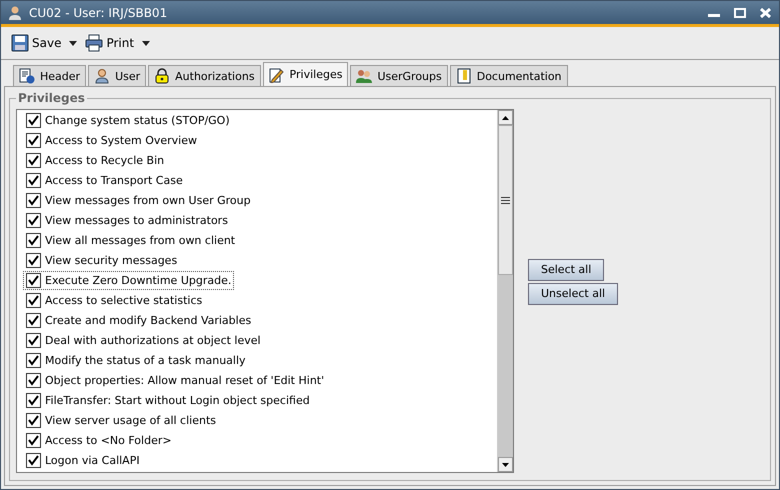 This screenshot has height=490, width=780. What do you see at coordinates (305, 74) in the screenshot?
I see `tab: Privileges` at bounding box center [305, 74].